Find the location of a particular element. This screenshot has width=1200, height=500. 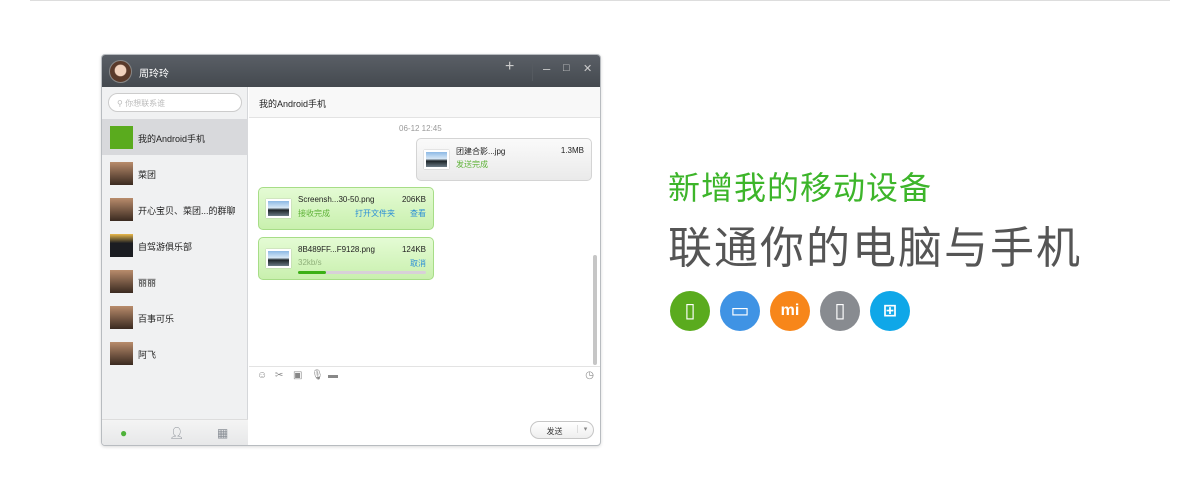

title-separator is located at coordinates (532, 71).